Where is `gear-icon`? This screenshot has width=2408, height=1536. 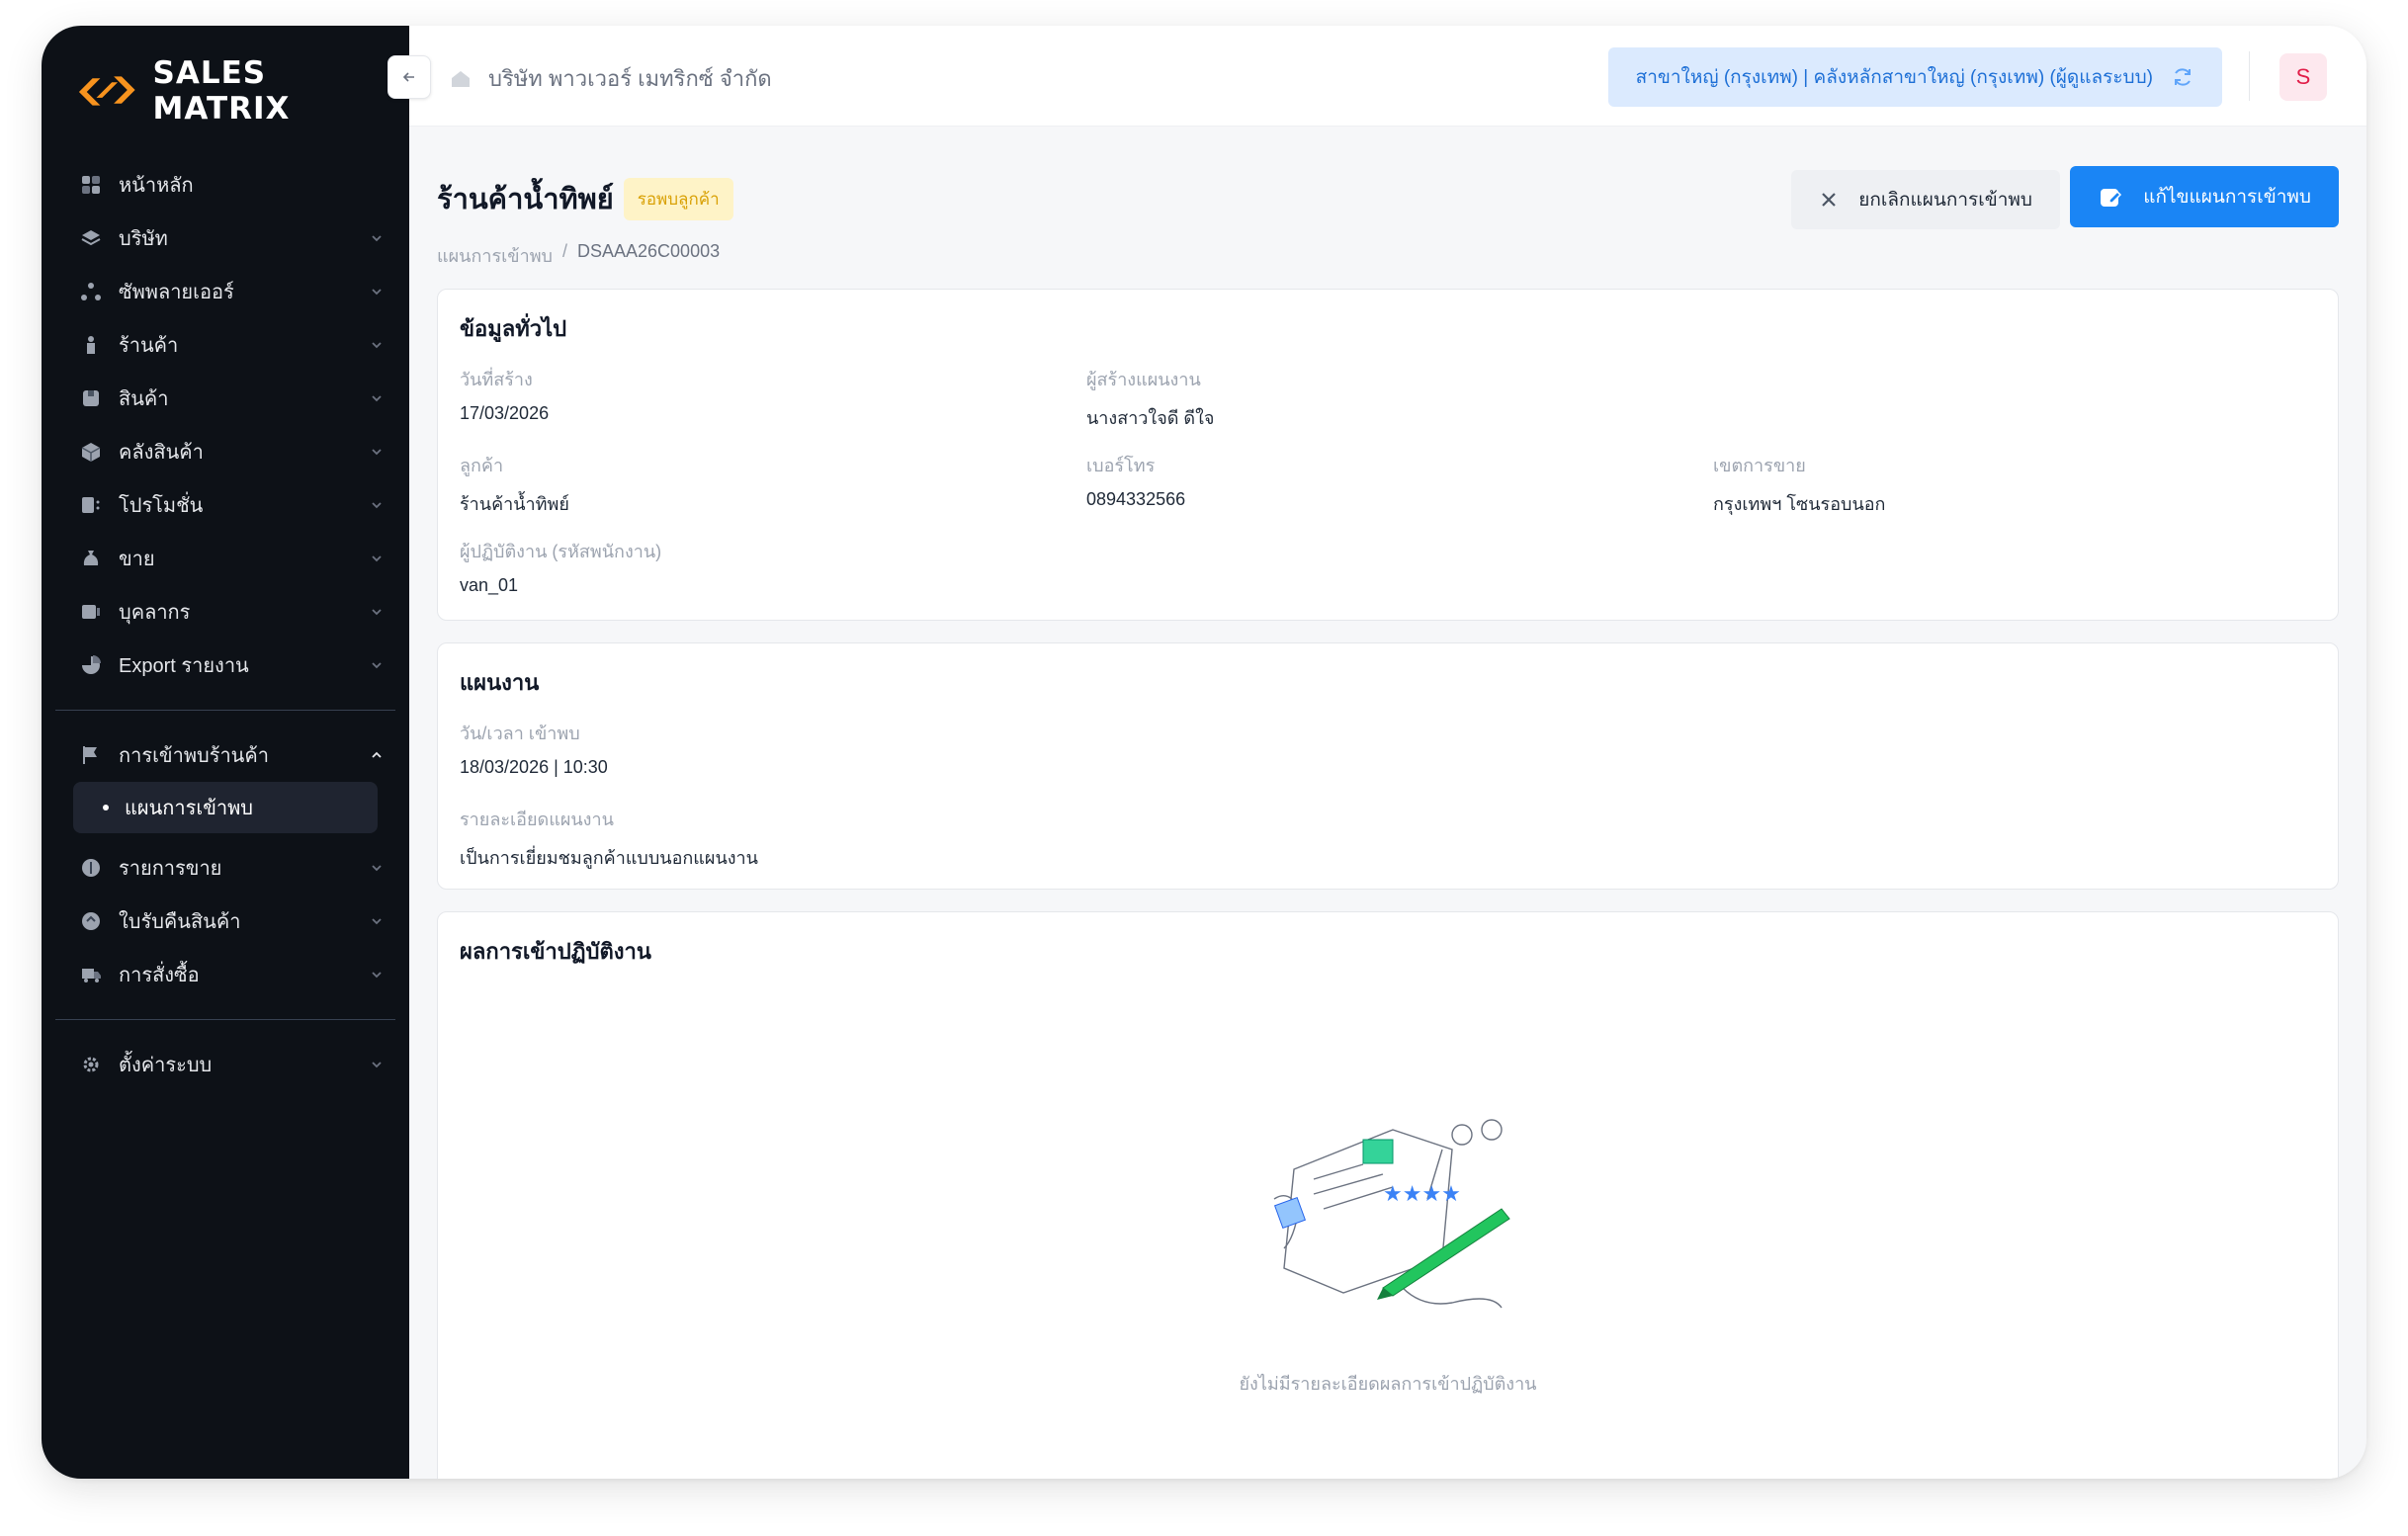 gear-icon is located at coordinates (91, 1064).